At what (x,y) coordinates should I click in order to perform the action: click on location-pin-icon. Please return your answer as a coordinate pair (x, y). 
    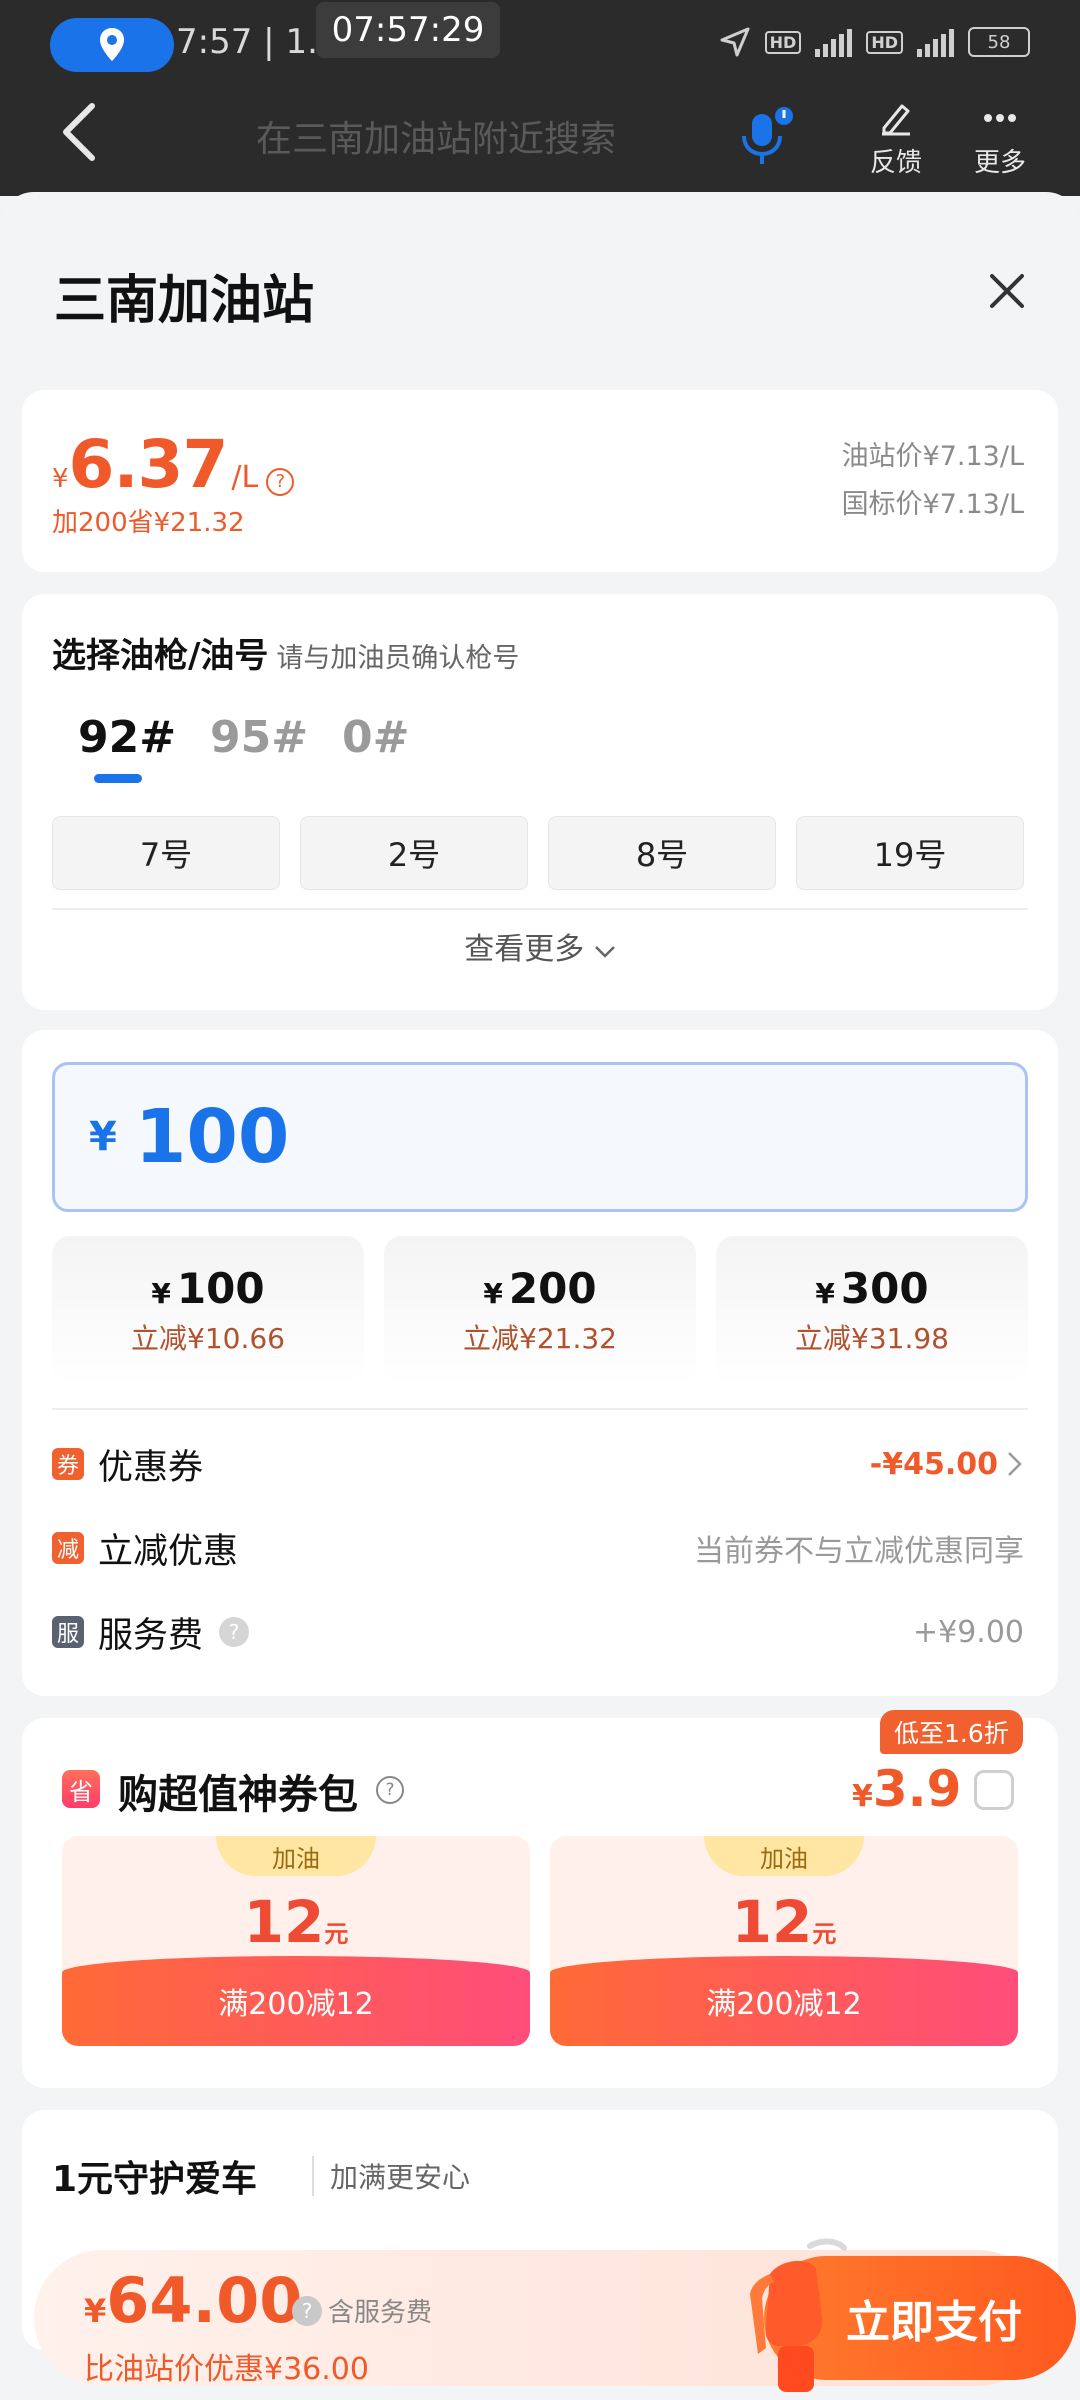
    Looking at the image, I should click on (112, 44).